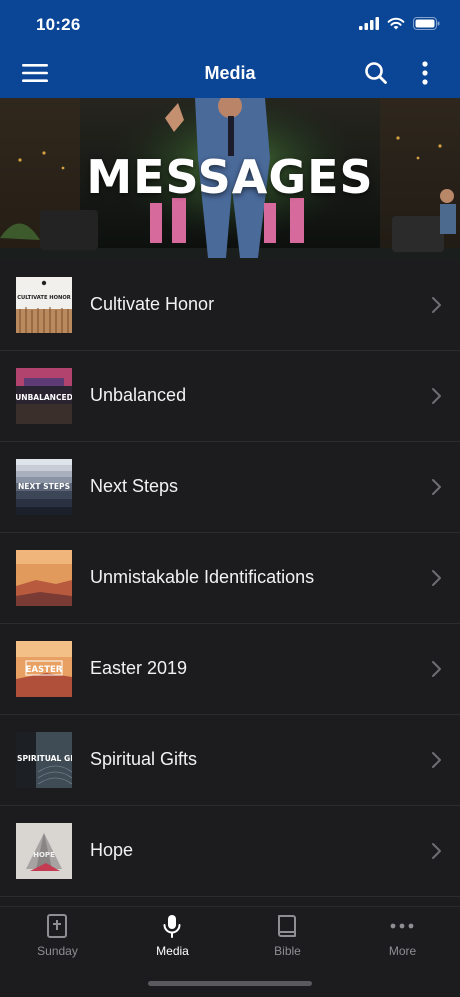 The height and width of the screenshot is (997, 460). I want to click on cultivate-honor-artwork: CULTIVATE HONOR, so click(44, 305).